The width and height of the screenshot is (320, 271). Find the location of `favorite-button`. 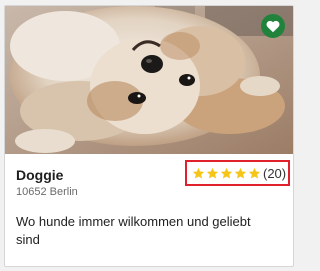

favorite-button is located at coordinates (273, 26).